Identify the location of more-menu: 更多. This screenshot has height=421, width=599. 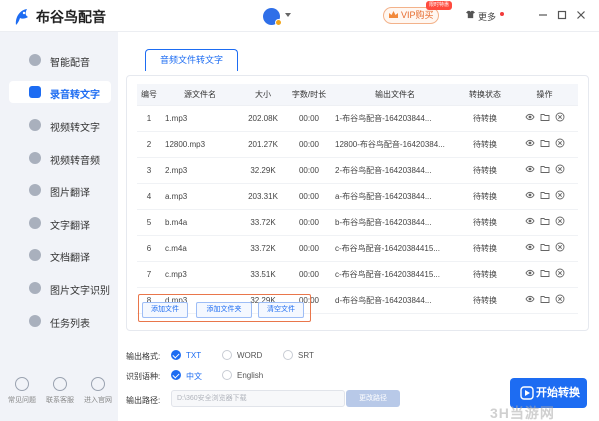
(487, 16).